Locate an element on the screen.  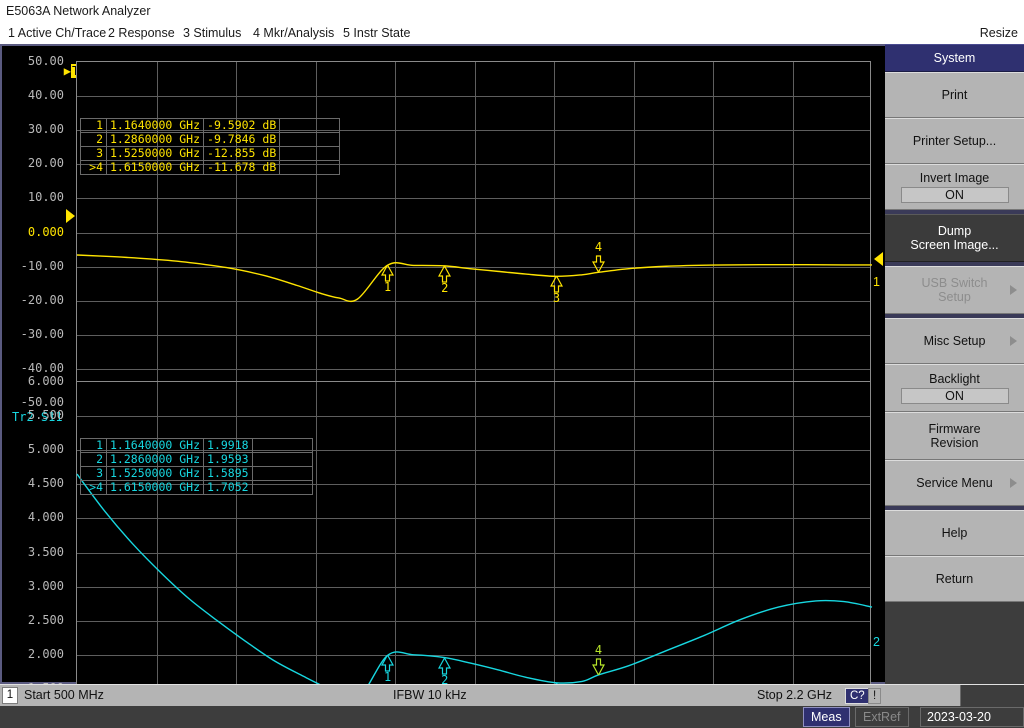
trace1-curve is located at coordinates (474, 278).